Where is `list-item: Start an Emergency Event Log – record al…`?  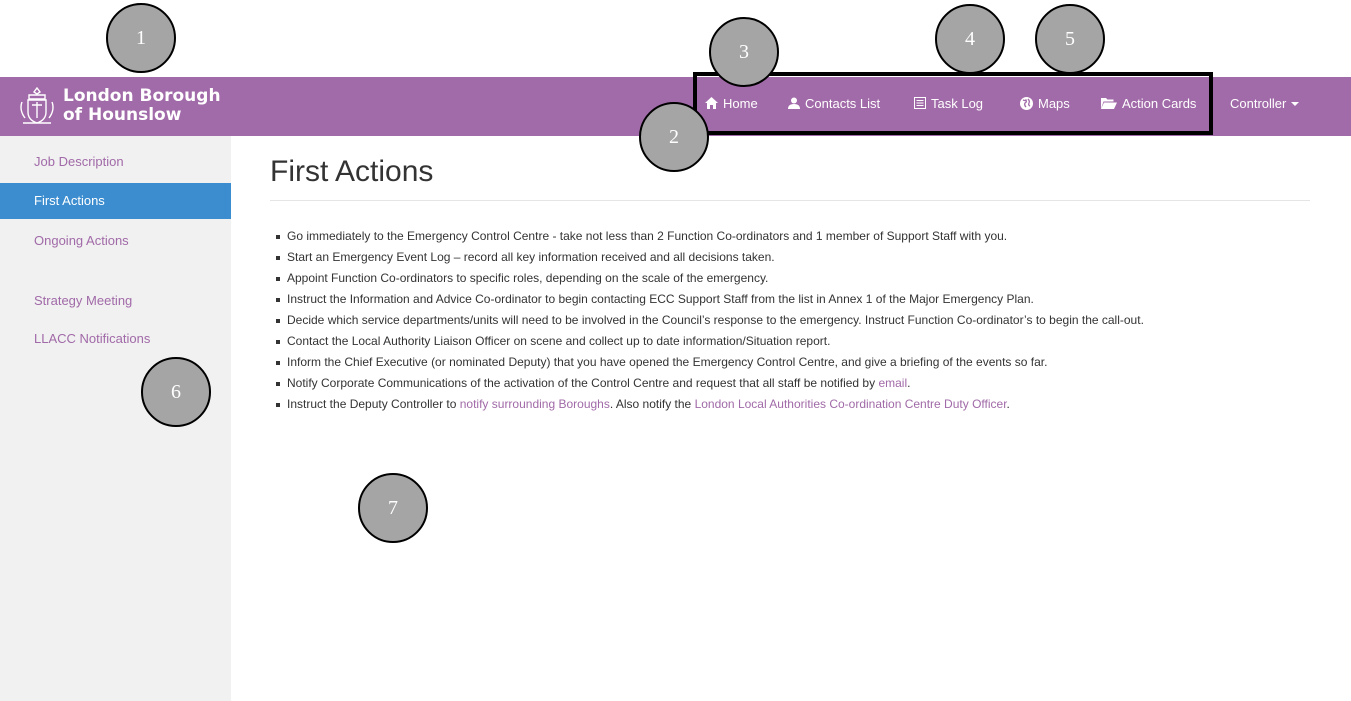 list-item: Start an Emergency Event Log – record al… is located at coordinates (707, 257).